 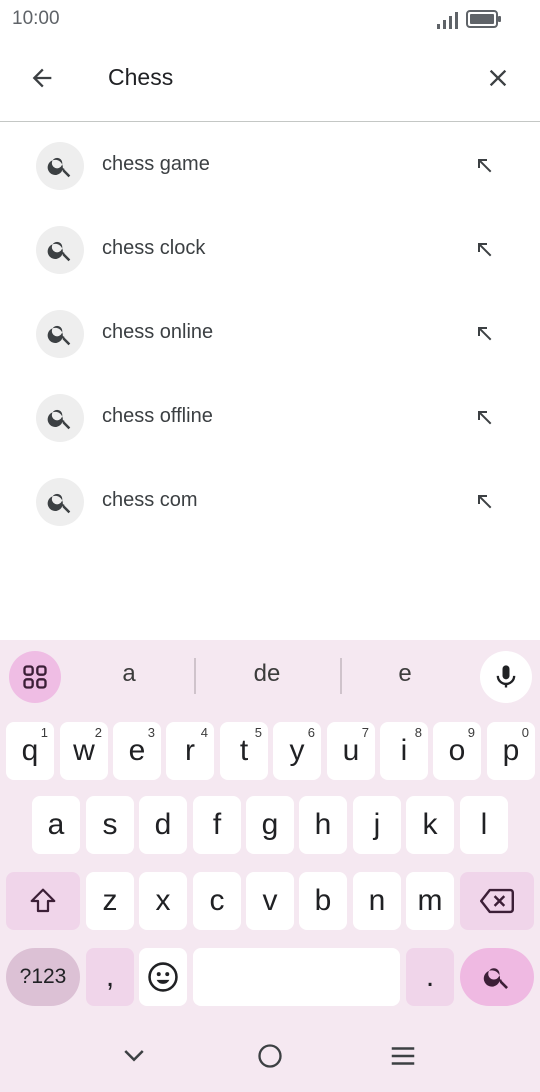 What do you see at coordinates (30, 751) in the screenshot?
I see `key-q: q1` at bounding box center [30, 751].